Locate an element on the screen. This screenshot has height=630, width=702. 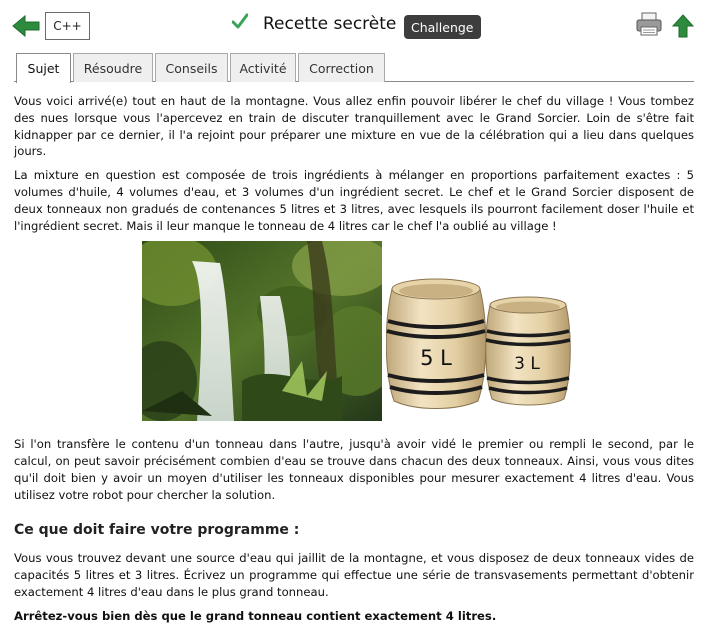
tab-sujet: Sujet is located at coordinates (43, 68).